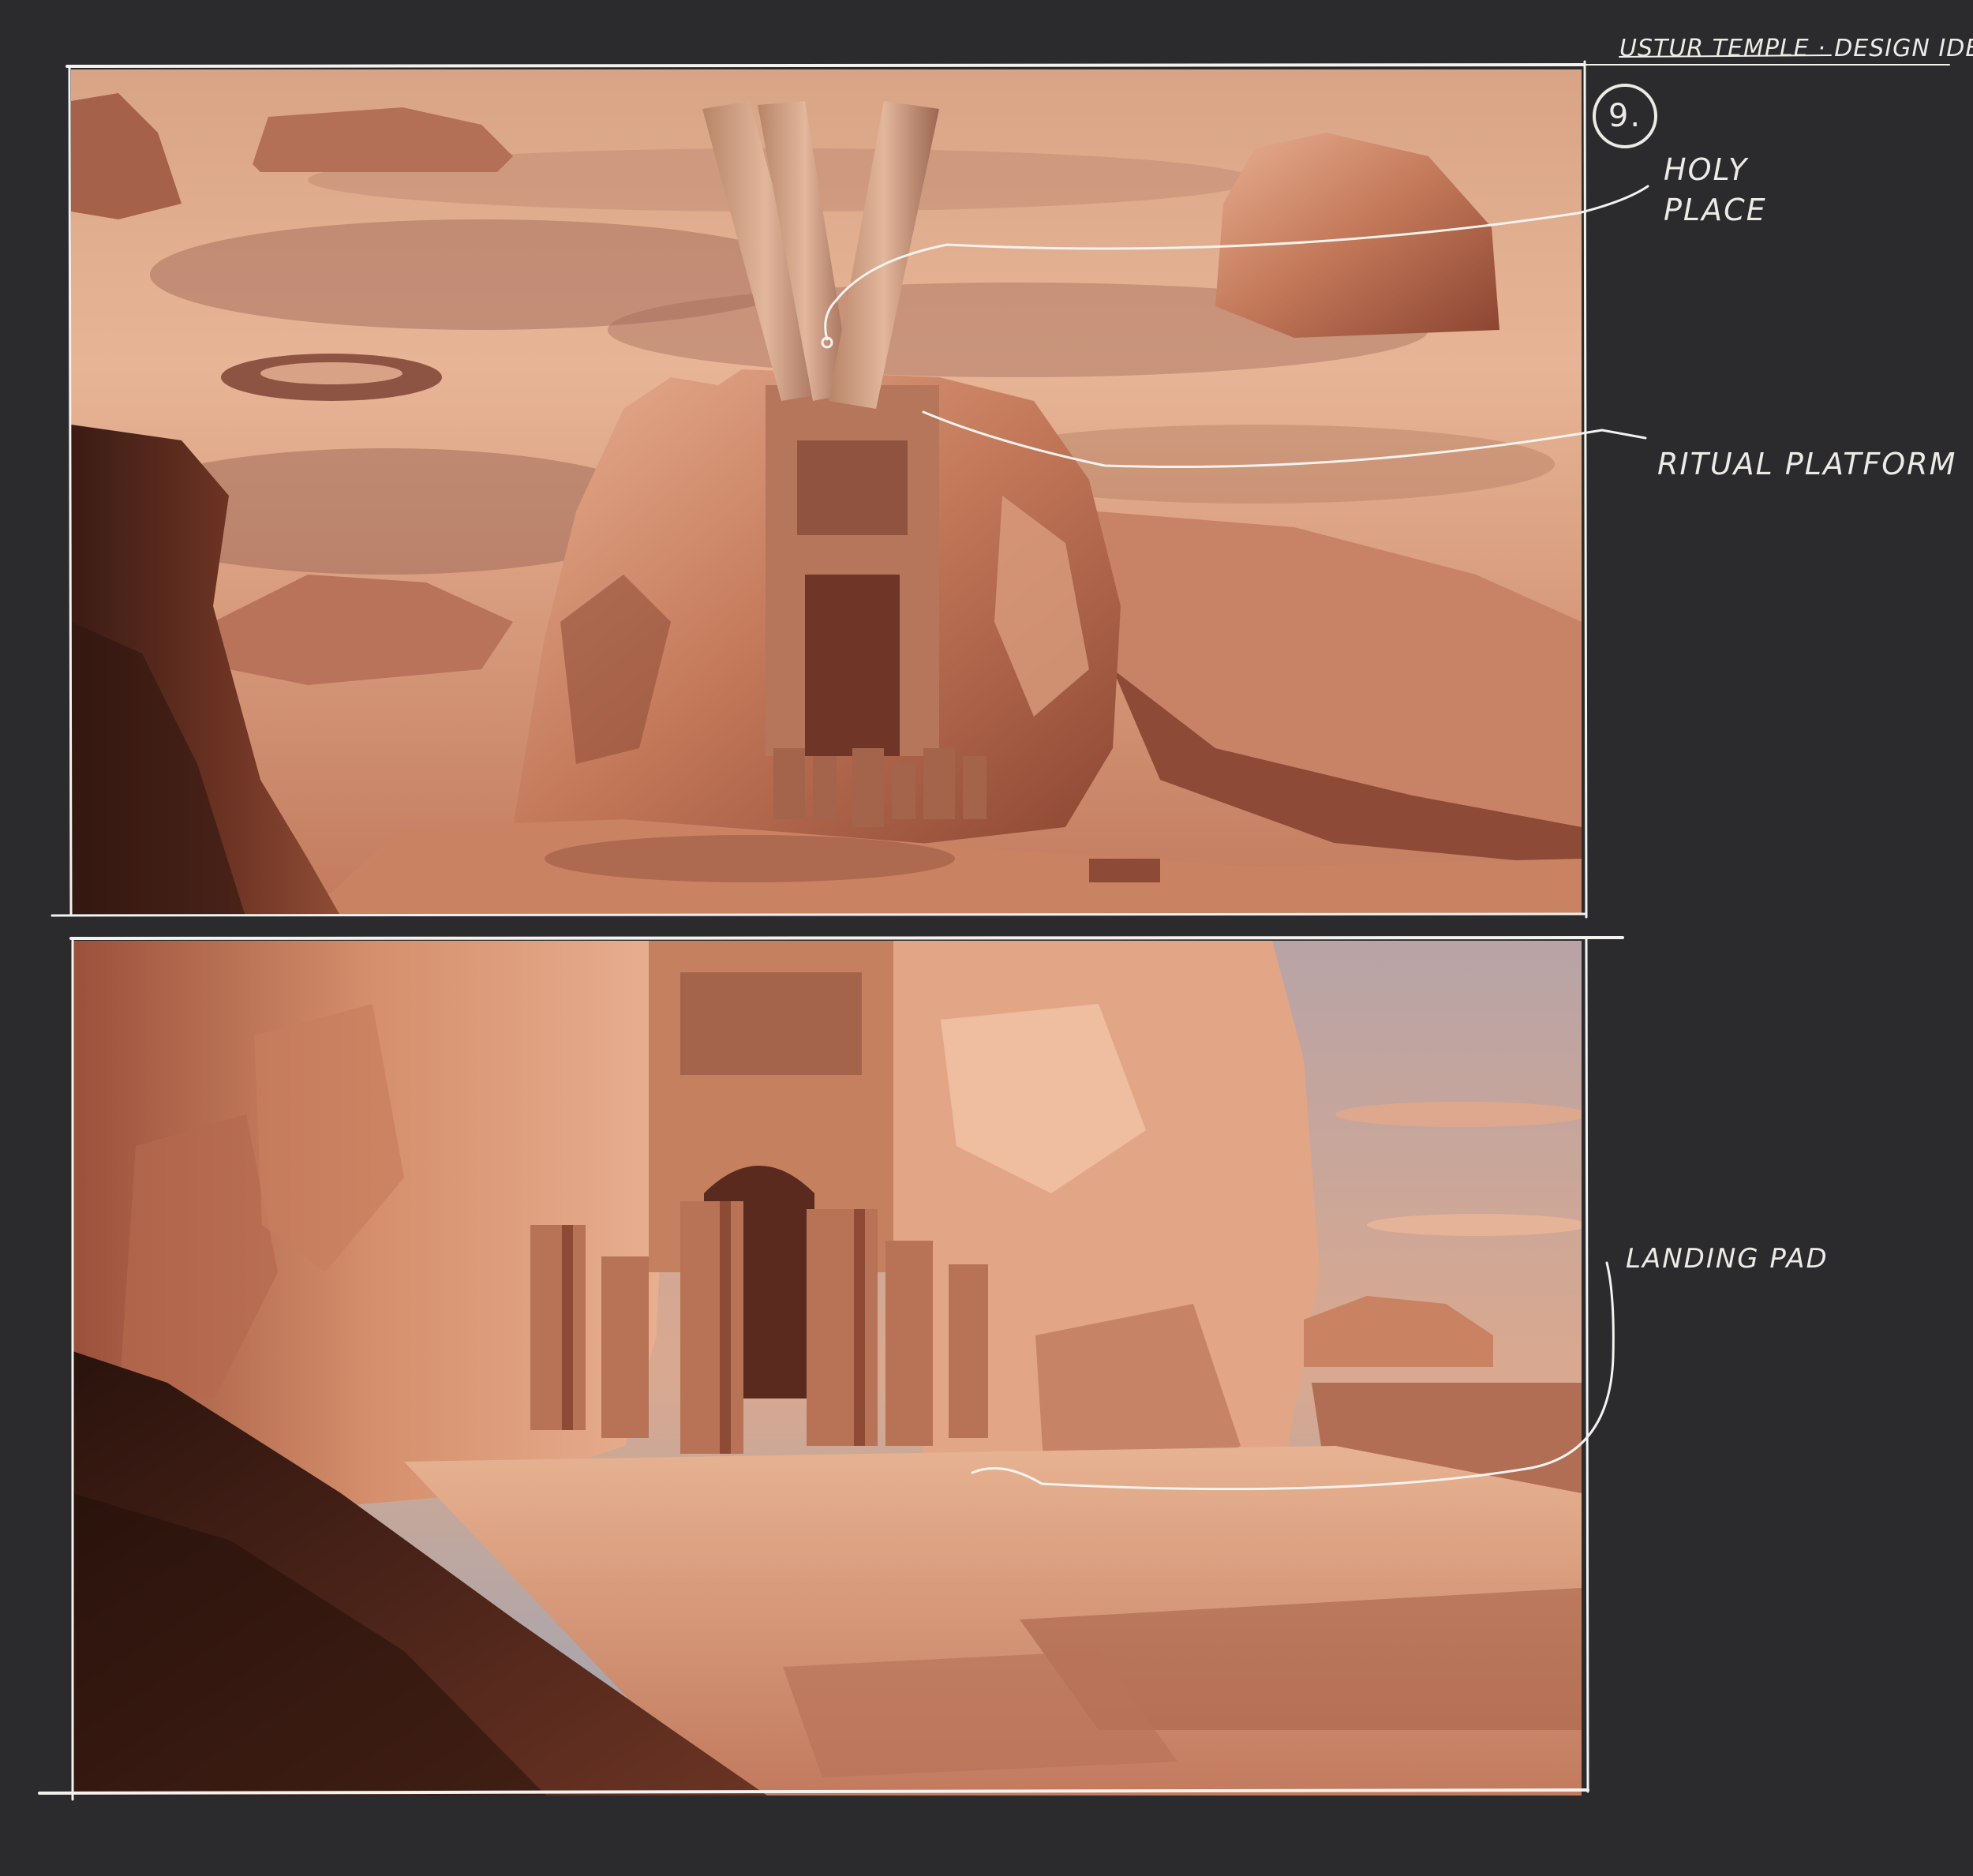  Describe the element at coordinates (1727, 1259) in the screenshot. I see `callout-landing-pad: LANDING PAD` at that location.